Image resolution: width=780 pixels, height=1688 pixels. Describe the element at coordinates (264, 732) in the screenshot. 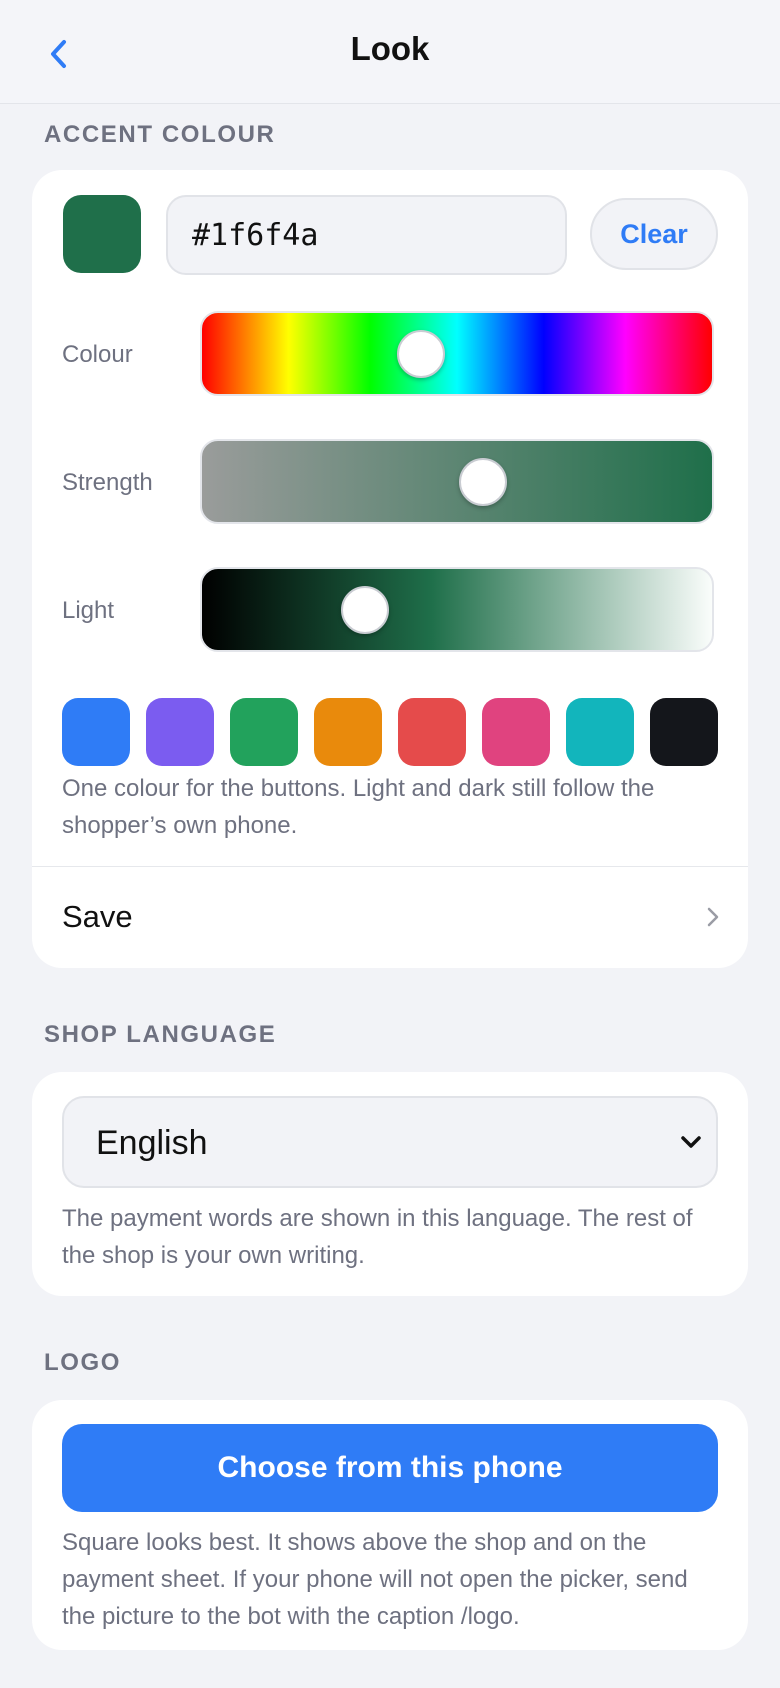

I see `preset-swatch-green` at that location.